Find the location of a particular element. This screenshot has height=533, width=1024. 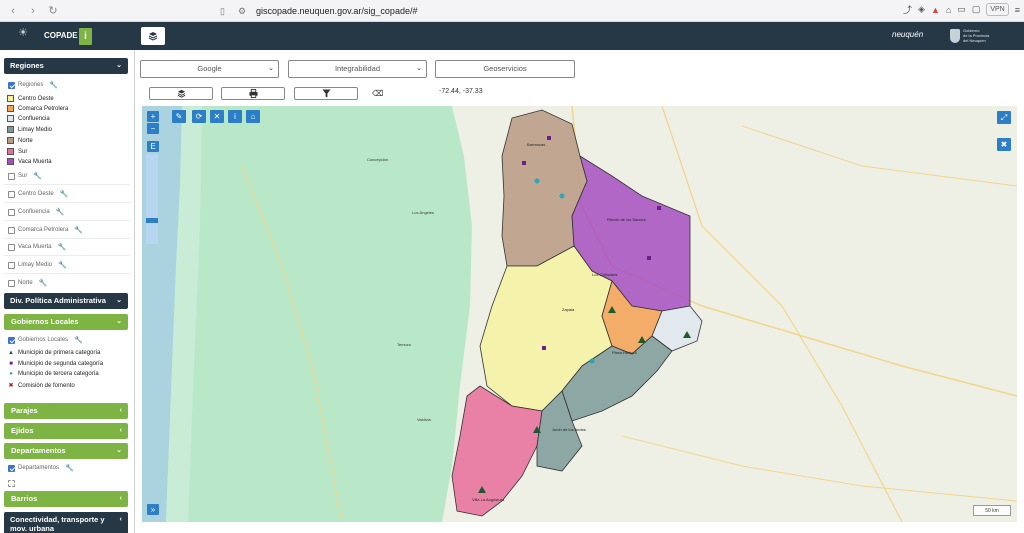

layer-row-sur: Sur 🔧 is located at coordinates (25, 176).